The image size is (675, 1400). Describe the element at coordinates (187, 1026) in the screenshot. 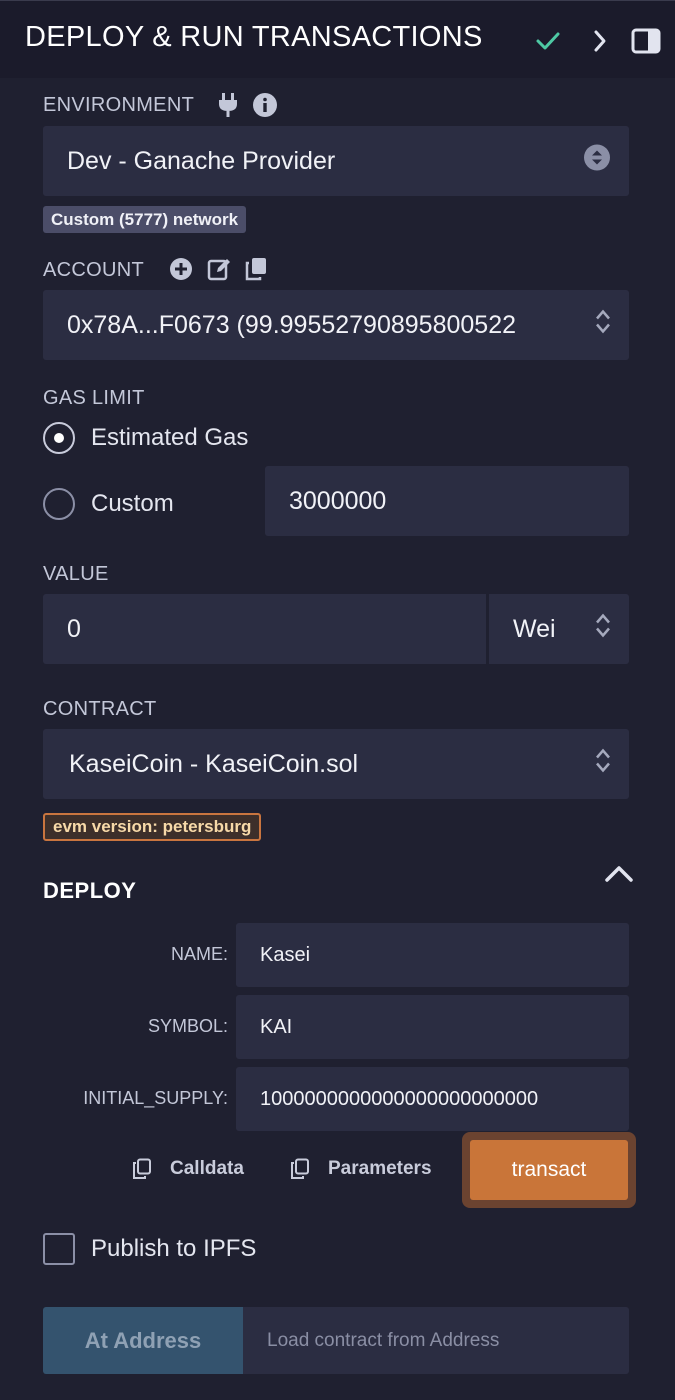

I see `param-label-symbol: SYMBOL:` at that location.